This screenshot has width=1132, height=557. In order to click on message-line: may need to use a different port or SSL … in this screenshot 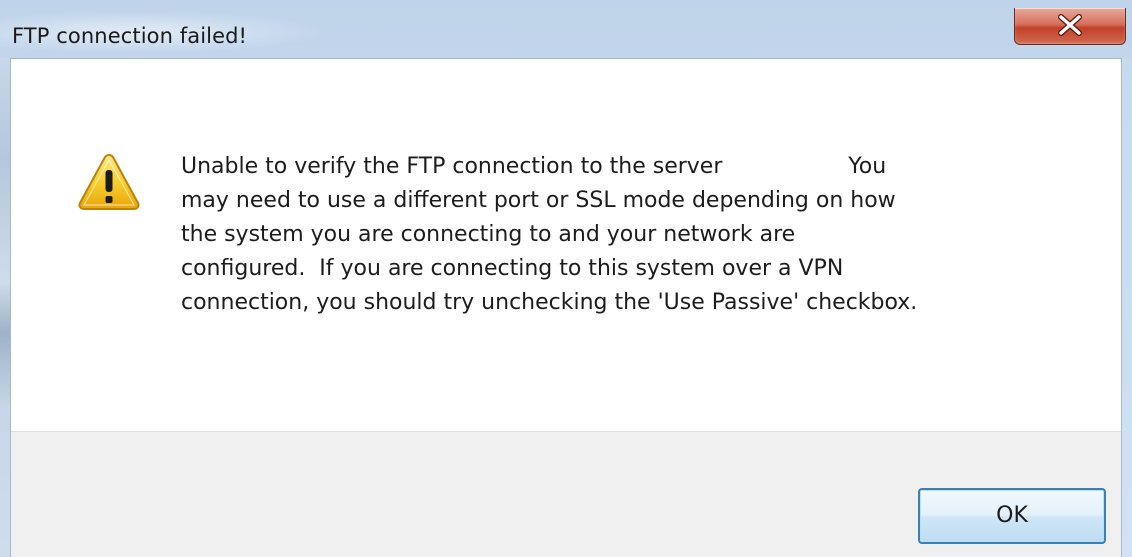, I will do `click(538, 200)`.